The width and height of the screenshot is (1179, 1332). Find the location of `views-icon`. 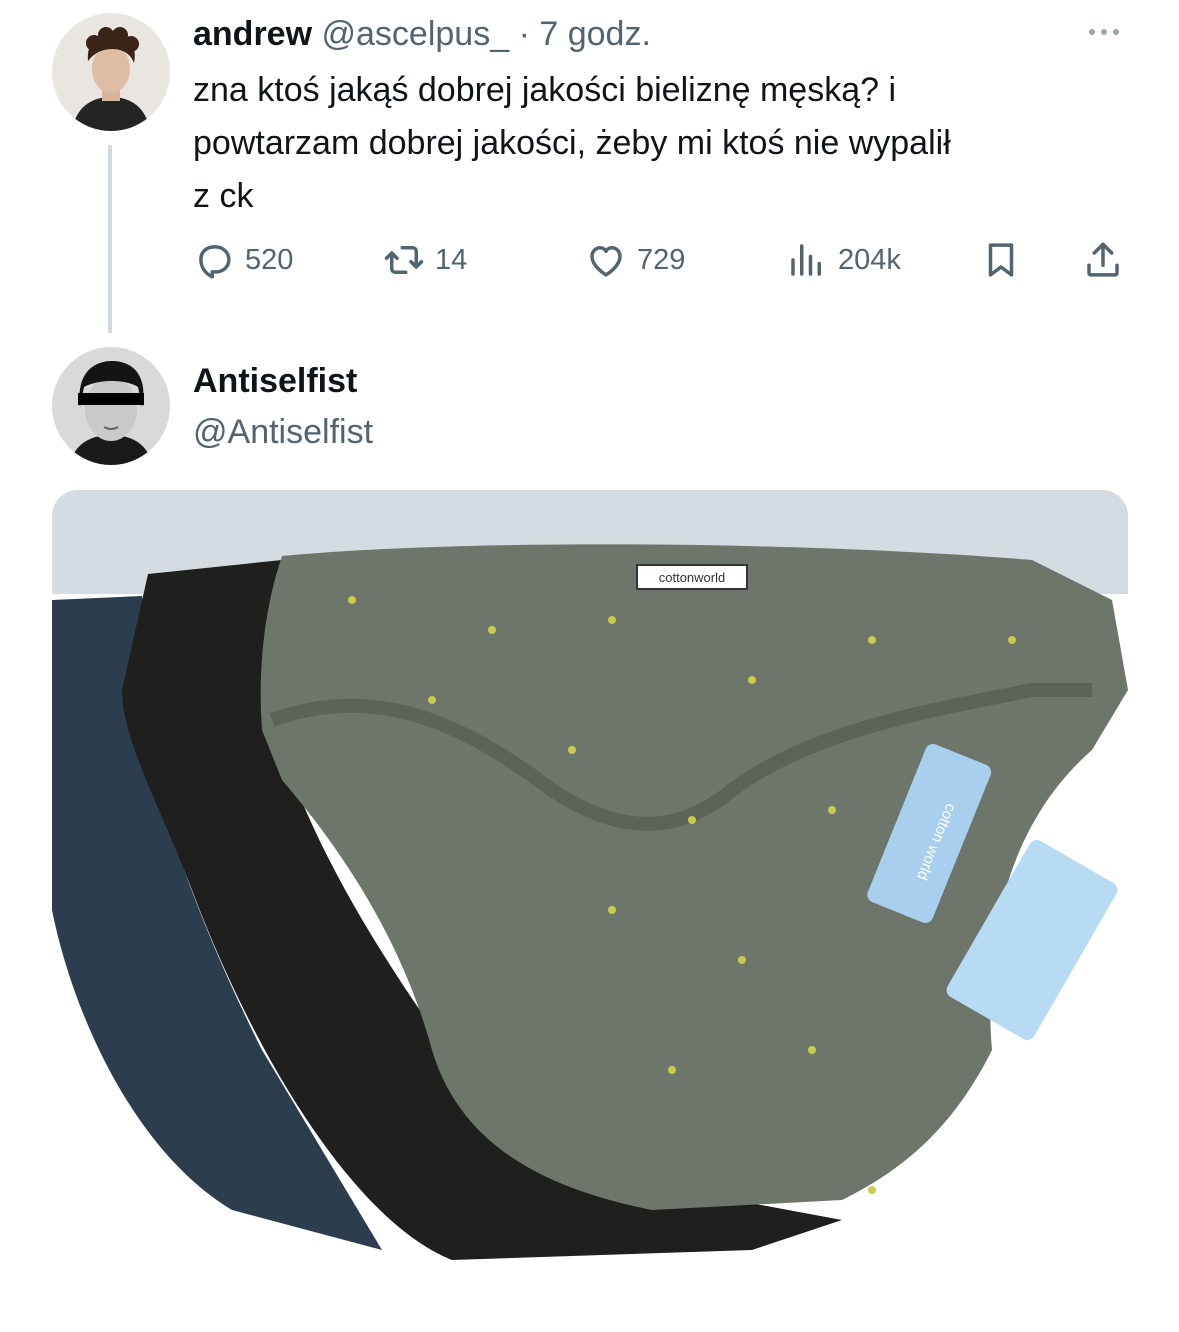

views-icon is located at coordinates (806, 260).